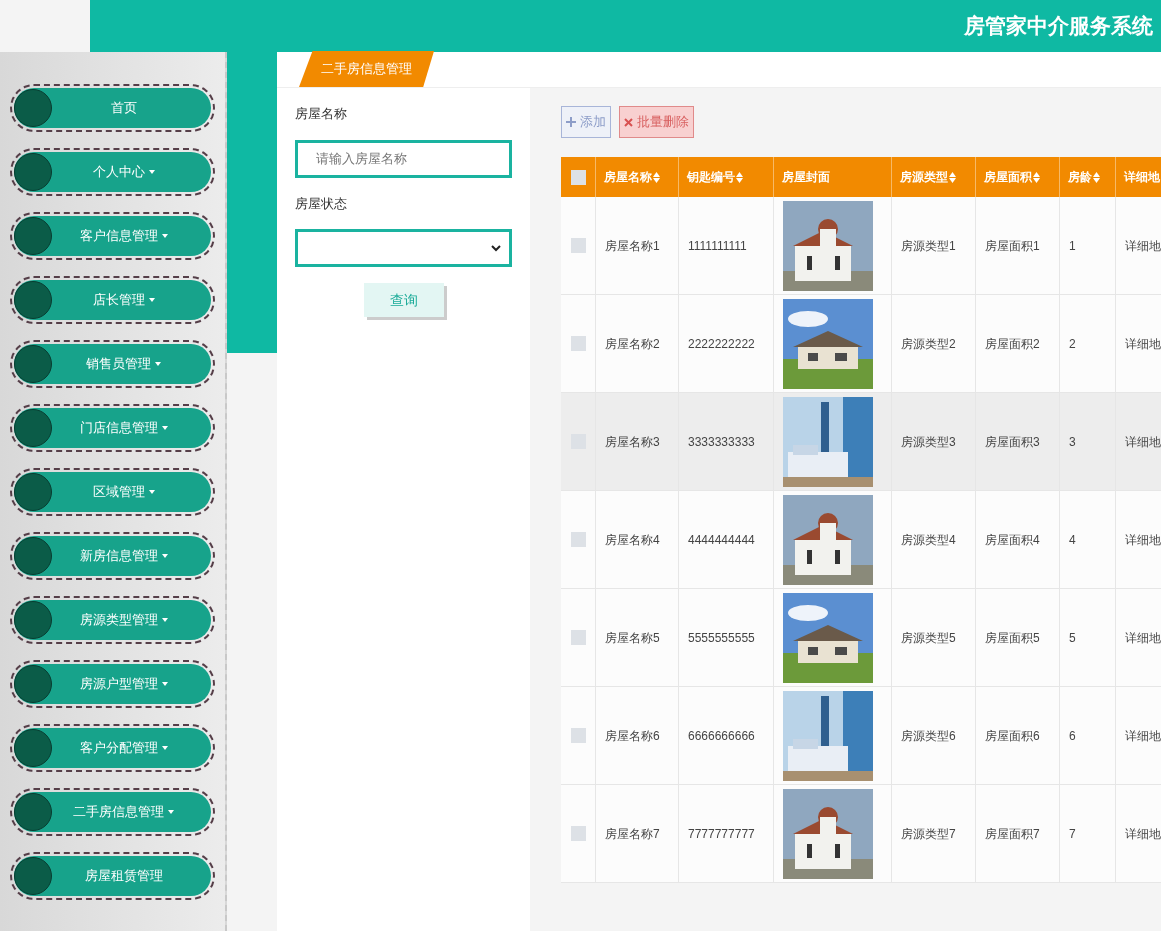 The height and width of the screenshot is (931, 1161). What do you see at coordinates (321, 114) in the screenshot?
I see `field-label: 房屋名称` at bounding box center [321, 114].